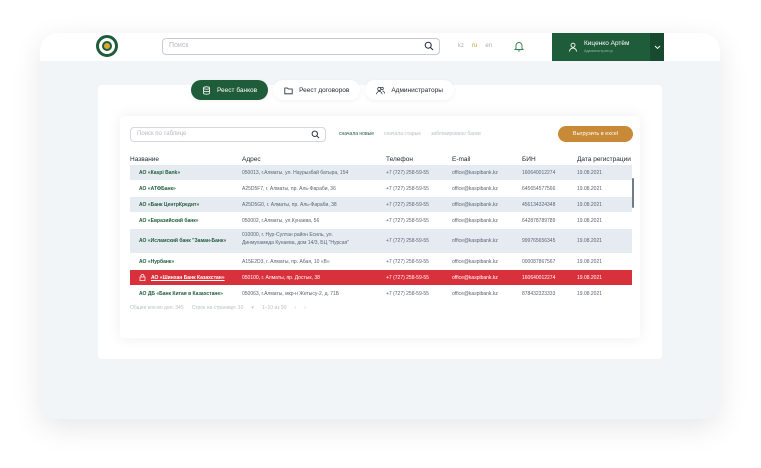 The image size is (761, 468). I want to click on lang-ru: ru, so click(474, 46).